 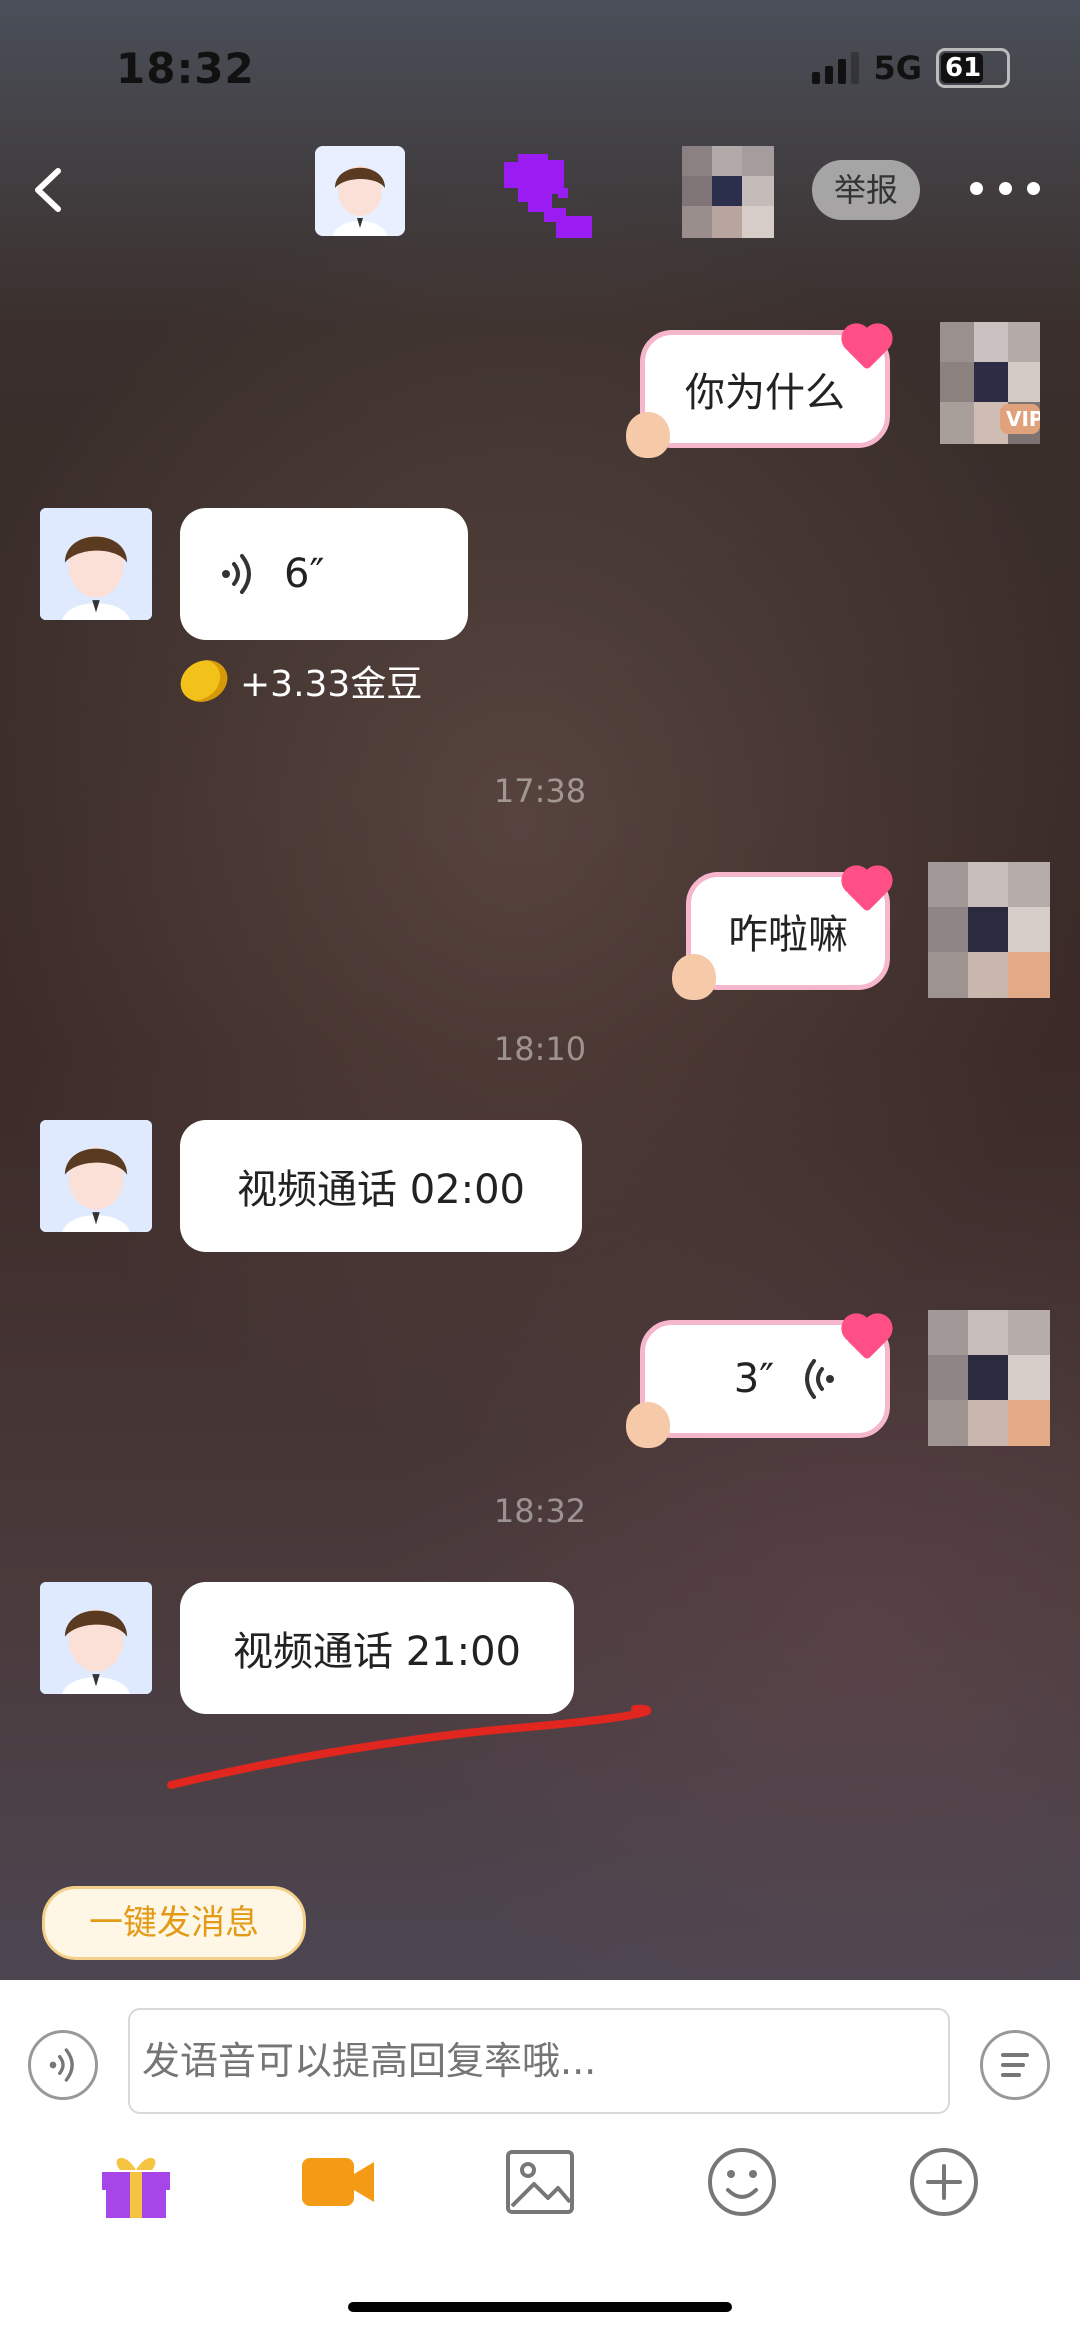 What do you see at coordinates (331, 684) in the screenshot?
I see `reward-text: +3.33金豆` at bounding box center [331, 684].